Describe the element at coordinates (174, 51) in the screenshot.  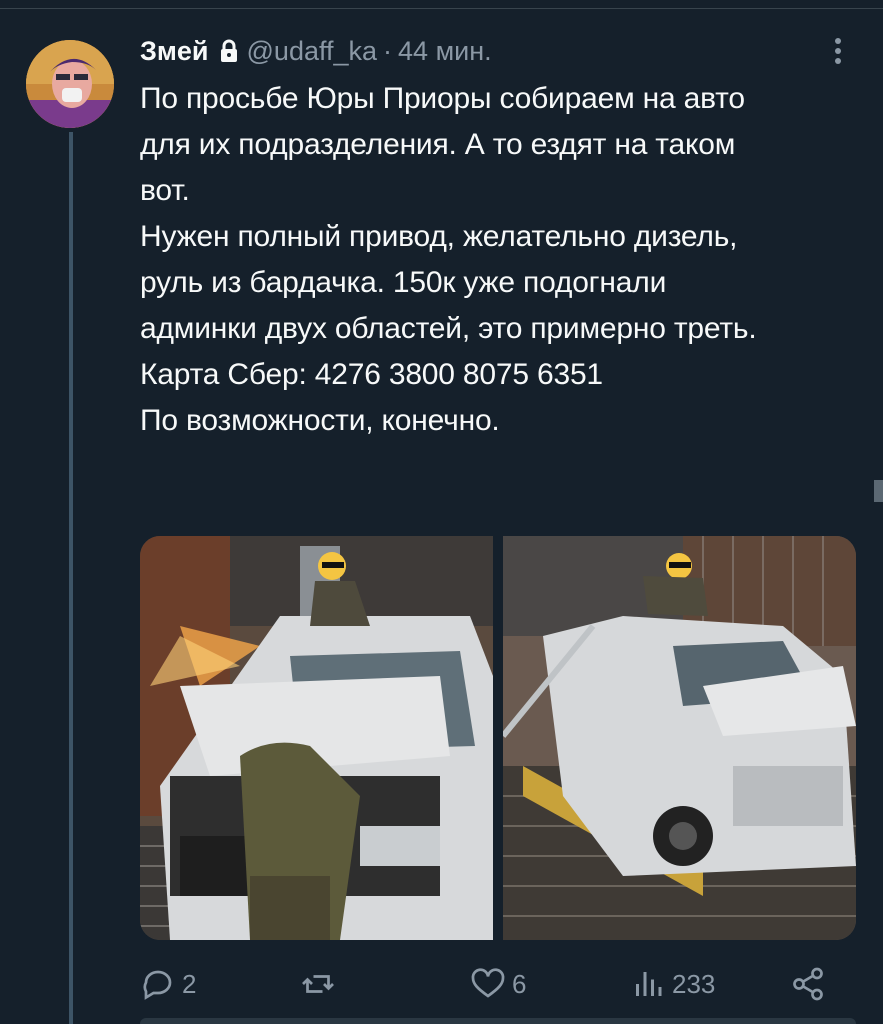
I see `display-name: Змей` at that location.